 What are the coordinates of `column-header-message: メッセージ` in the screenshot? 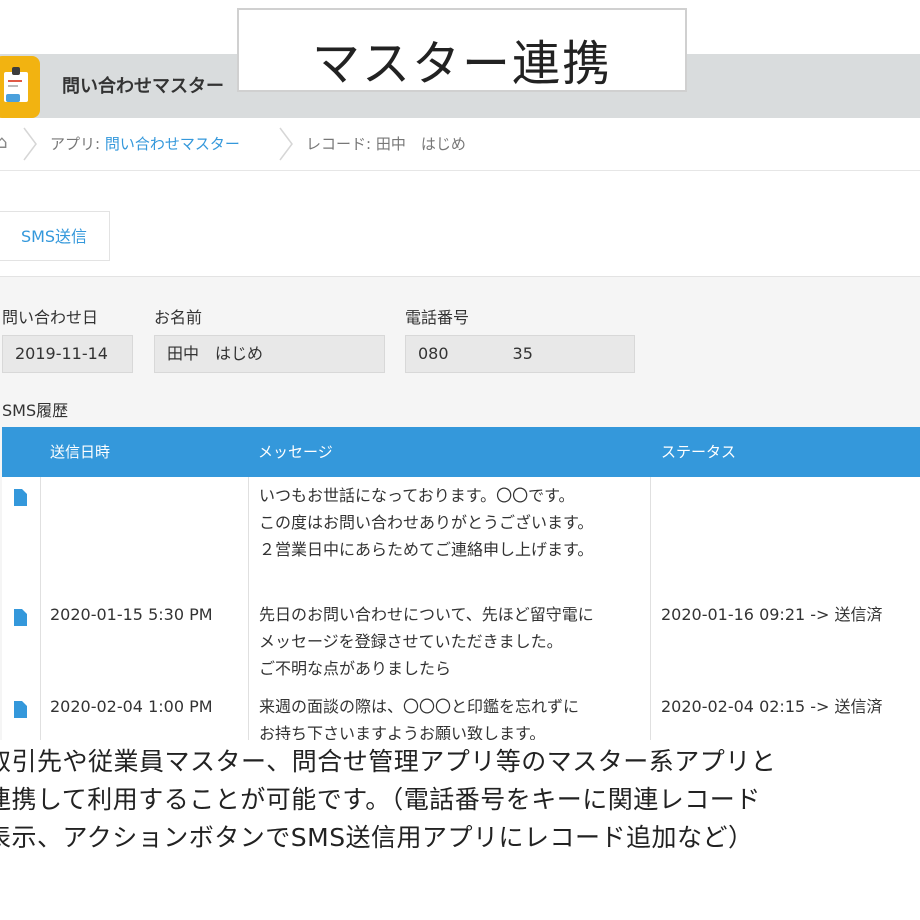 It's located at (295, 452).